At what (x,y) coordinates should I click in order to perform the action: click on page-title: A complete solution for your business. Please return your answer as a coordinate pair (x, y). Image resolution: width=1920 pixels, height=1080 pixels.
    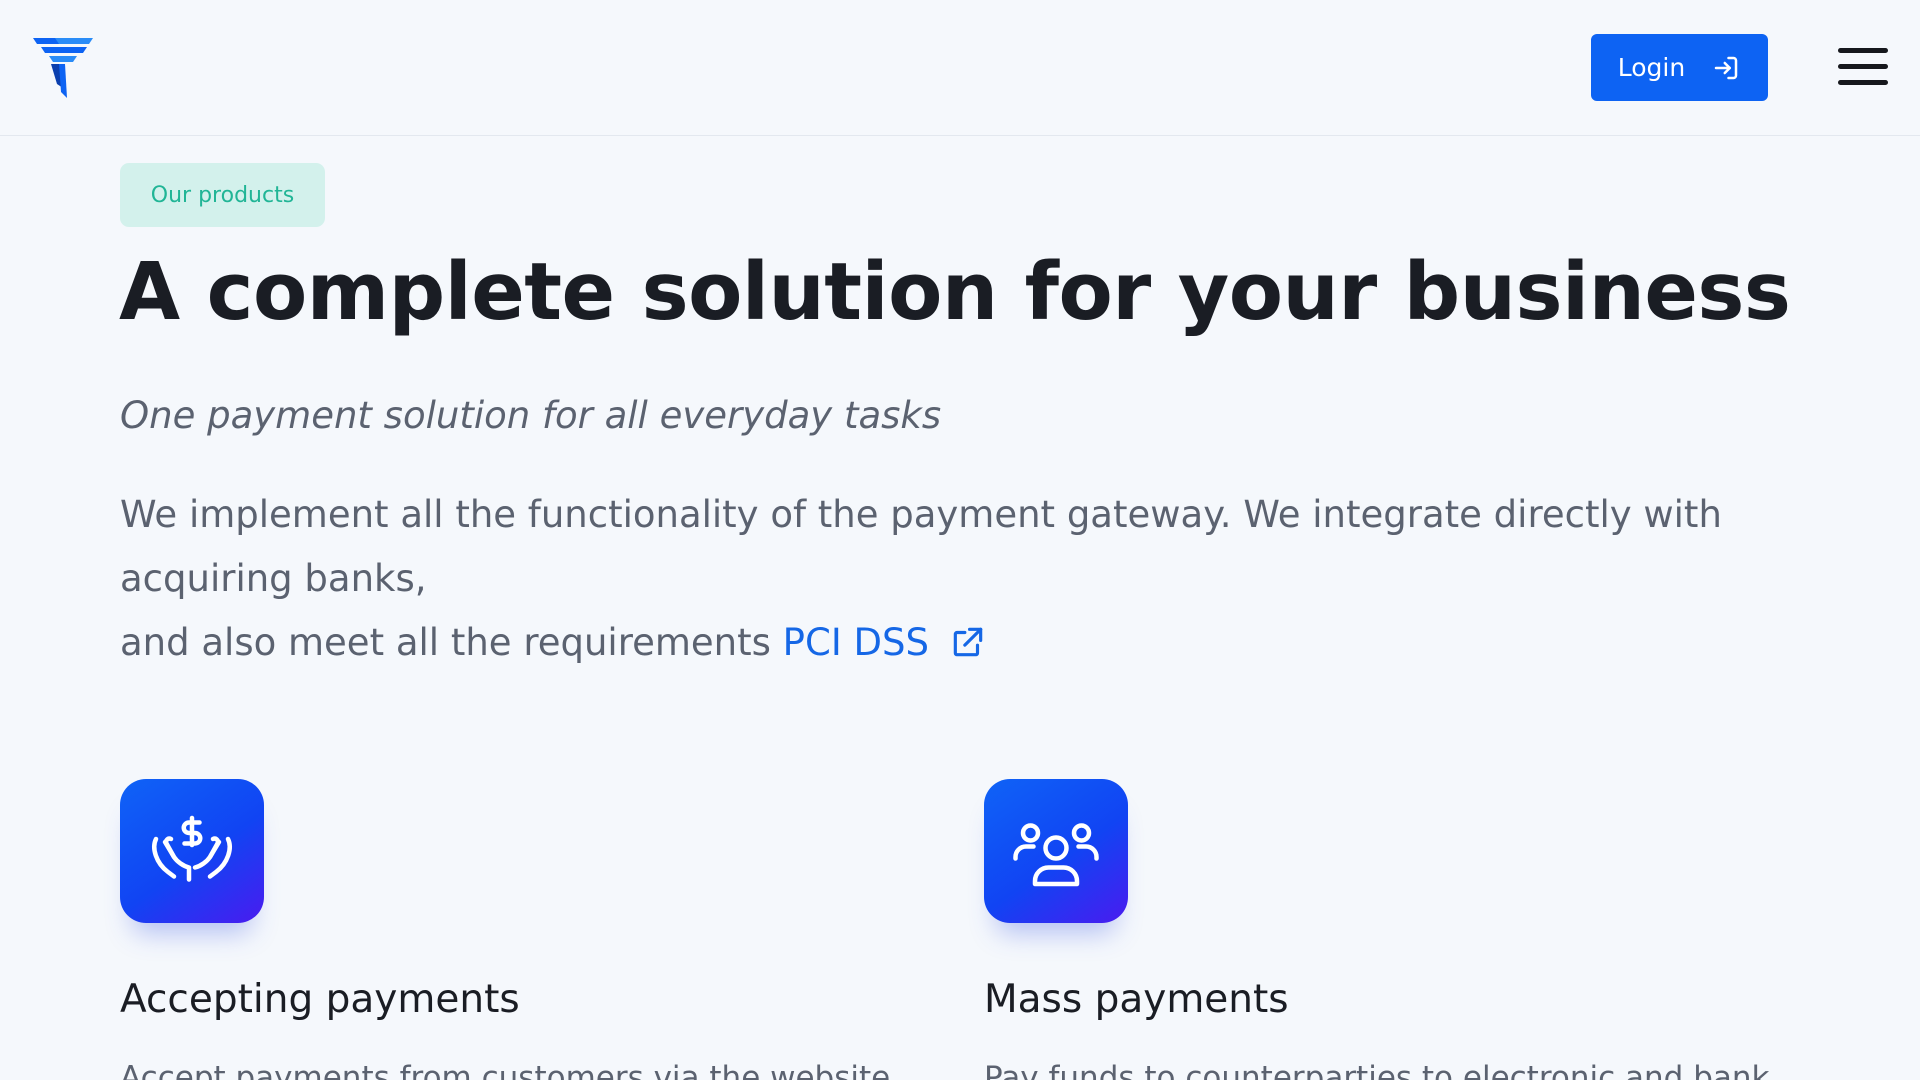
    Looking at the image, I should click on (955, 292).